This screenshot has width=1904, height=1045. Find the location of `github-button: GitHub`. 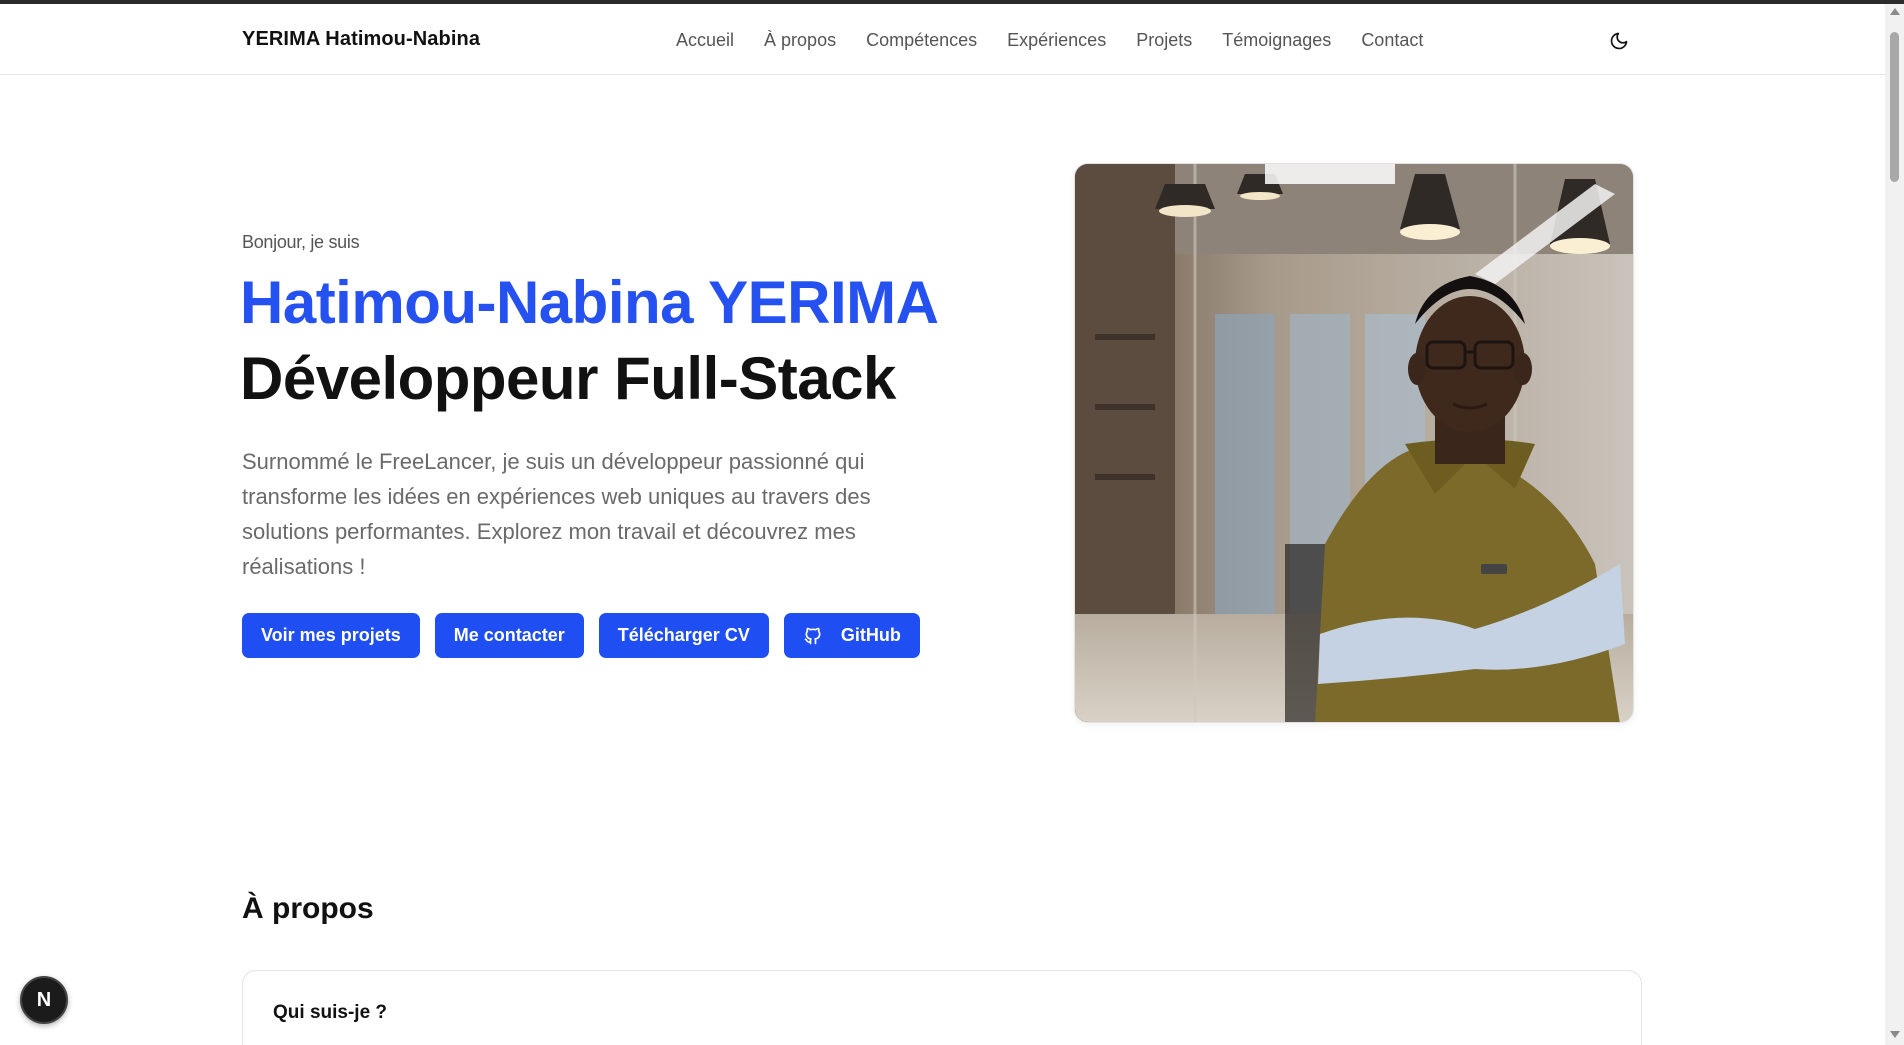

github-button: GitHub is located at coordinates (851, 635).